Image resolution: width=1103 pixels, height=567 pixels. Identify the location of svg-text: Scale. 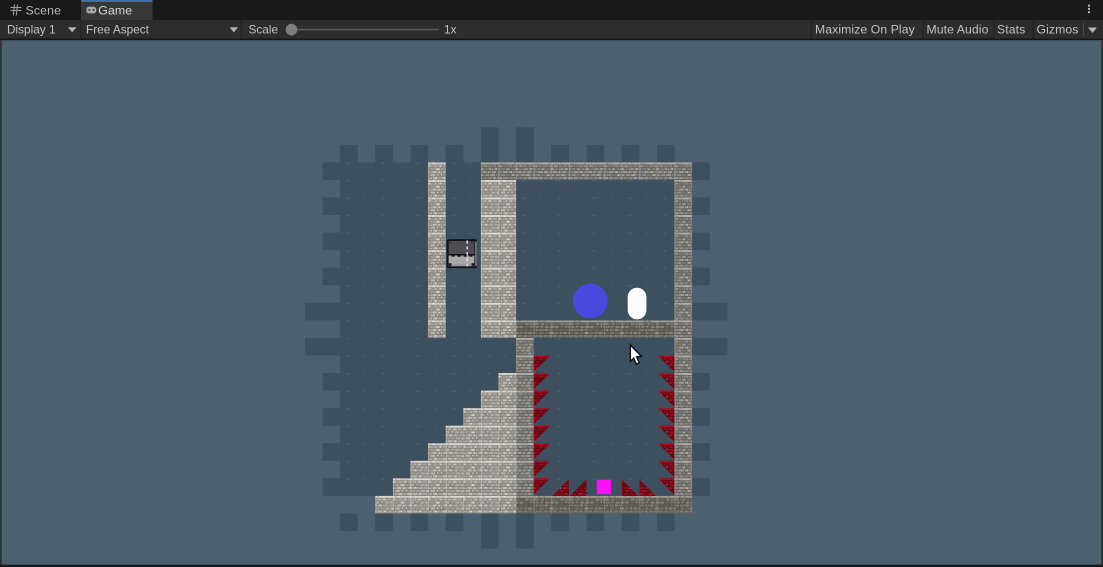
(264, 29).